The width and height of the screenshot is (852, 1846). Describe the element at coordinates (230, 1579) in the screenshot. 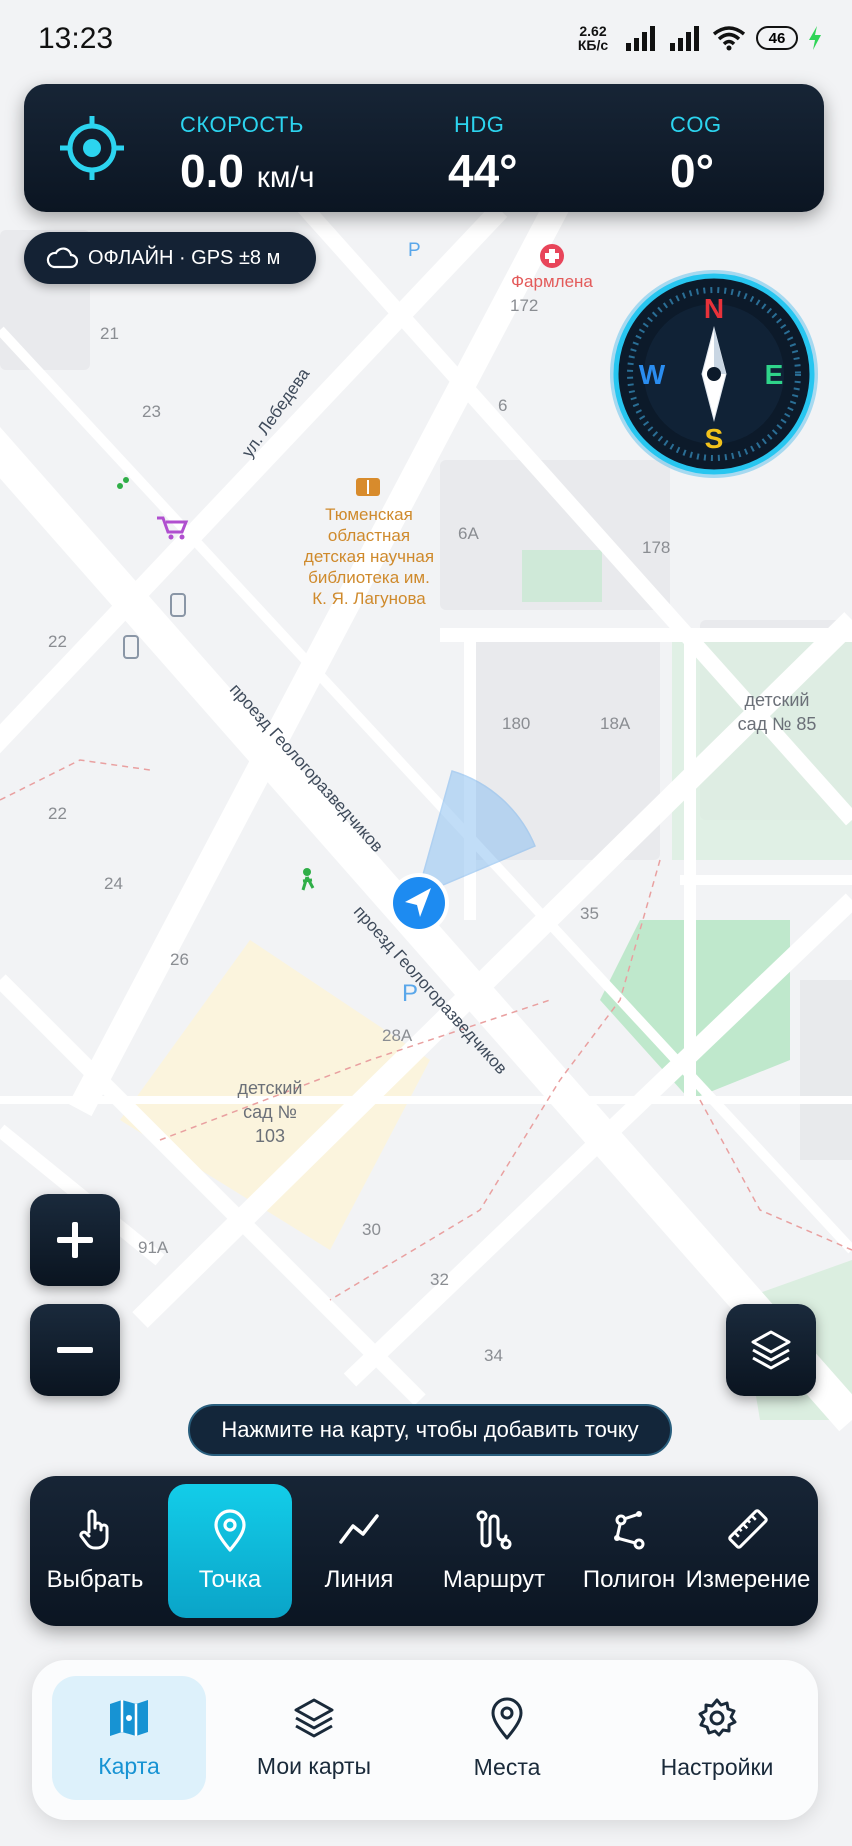

I see `tool-label: Точка` at that location.